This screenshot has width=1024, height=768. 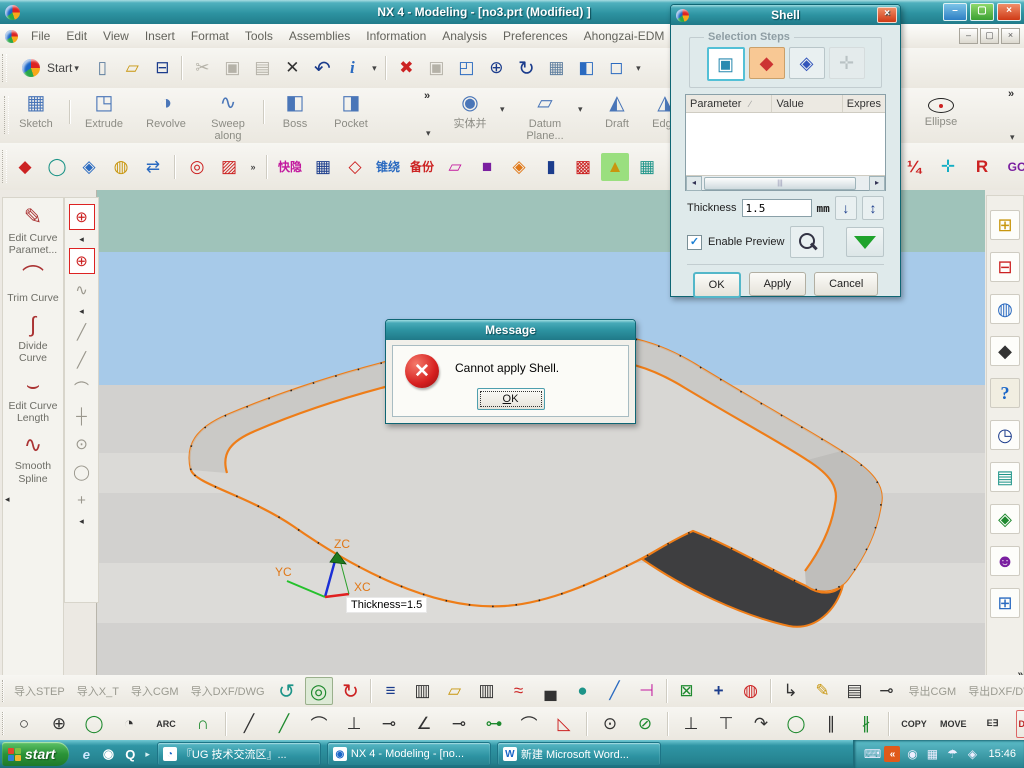 What do you see at coordinates (1019, 723) in the screenshot?
I see `drag-tool-icon: DRAG` at bounding box center [1019, 723].